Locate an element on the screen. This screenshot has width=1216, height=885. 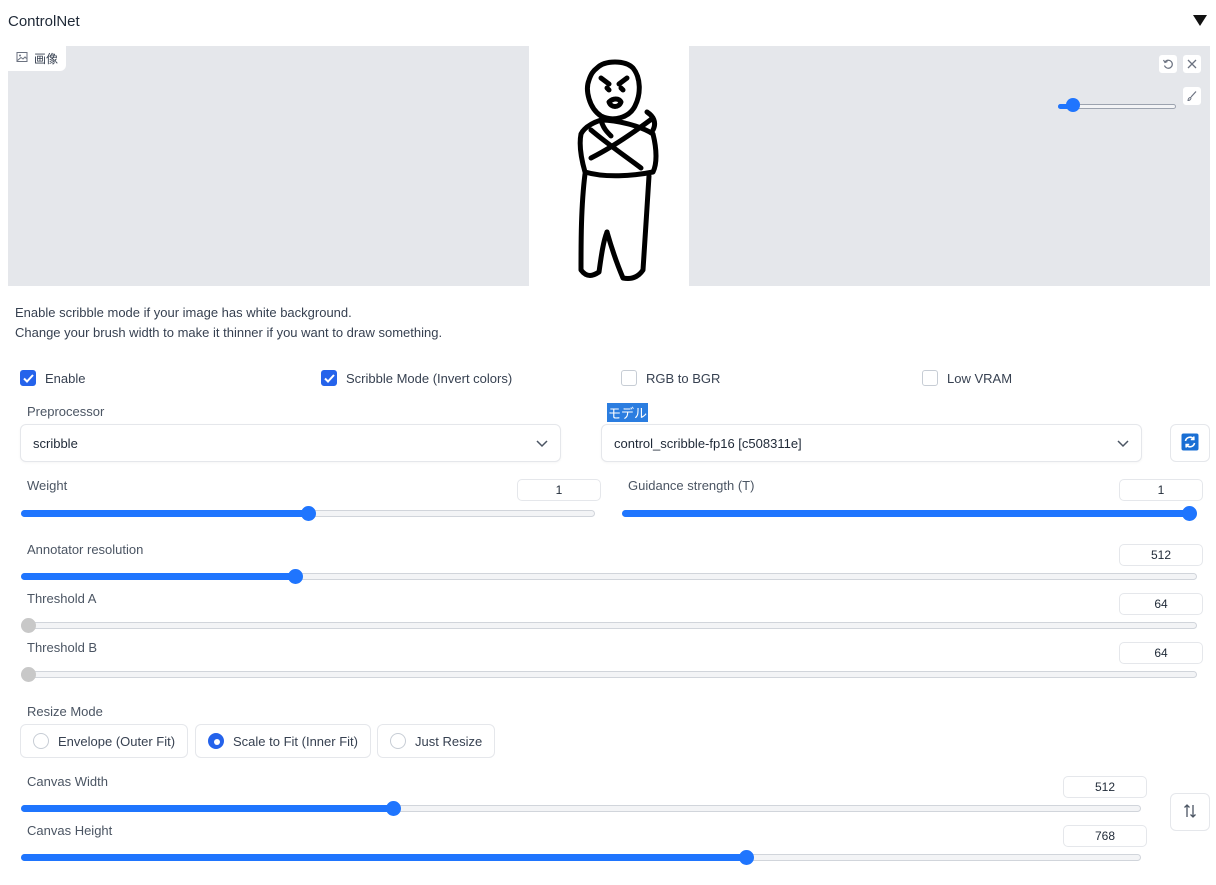
threshold-b-label: Threshold B is located at coordinates (62, 647).